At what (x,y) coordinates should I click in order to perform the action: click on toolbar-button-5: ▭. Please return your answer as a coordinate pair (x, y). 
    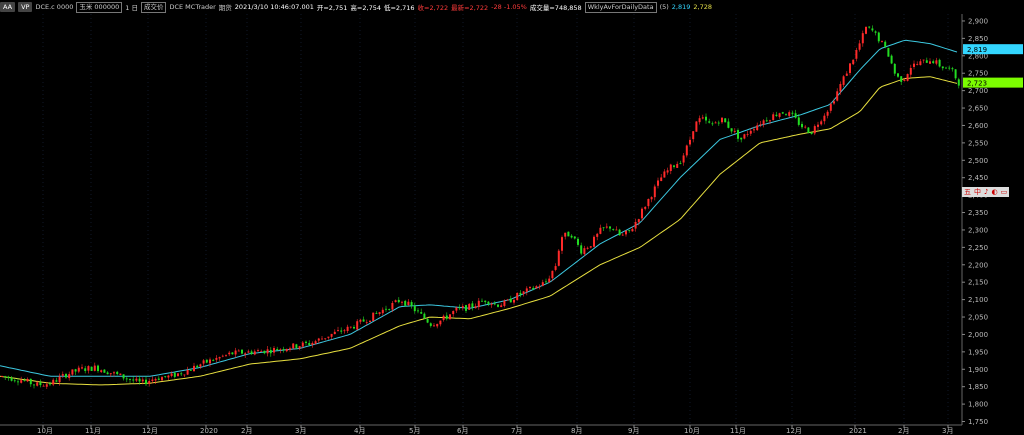
    Looking at the image, I should click on (1004, 192).